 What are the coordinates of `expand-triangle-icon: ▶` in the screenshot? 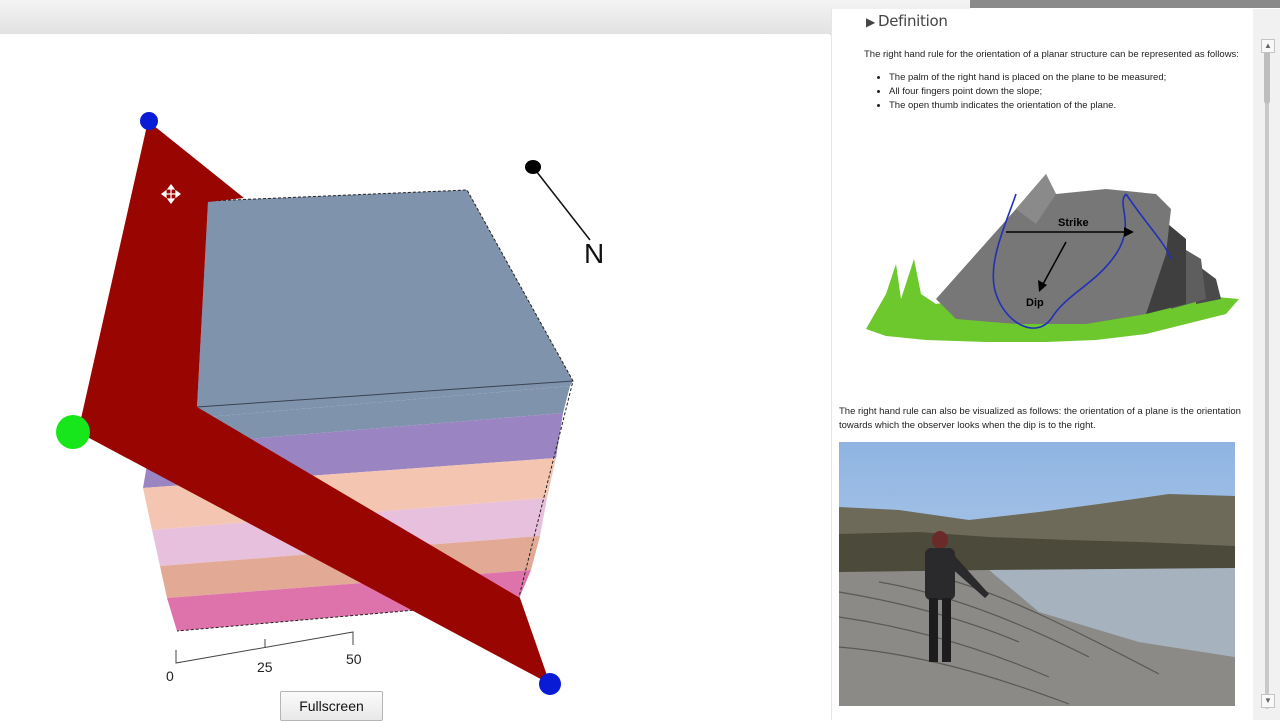 It's located at (870, 22).